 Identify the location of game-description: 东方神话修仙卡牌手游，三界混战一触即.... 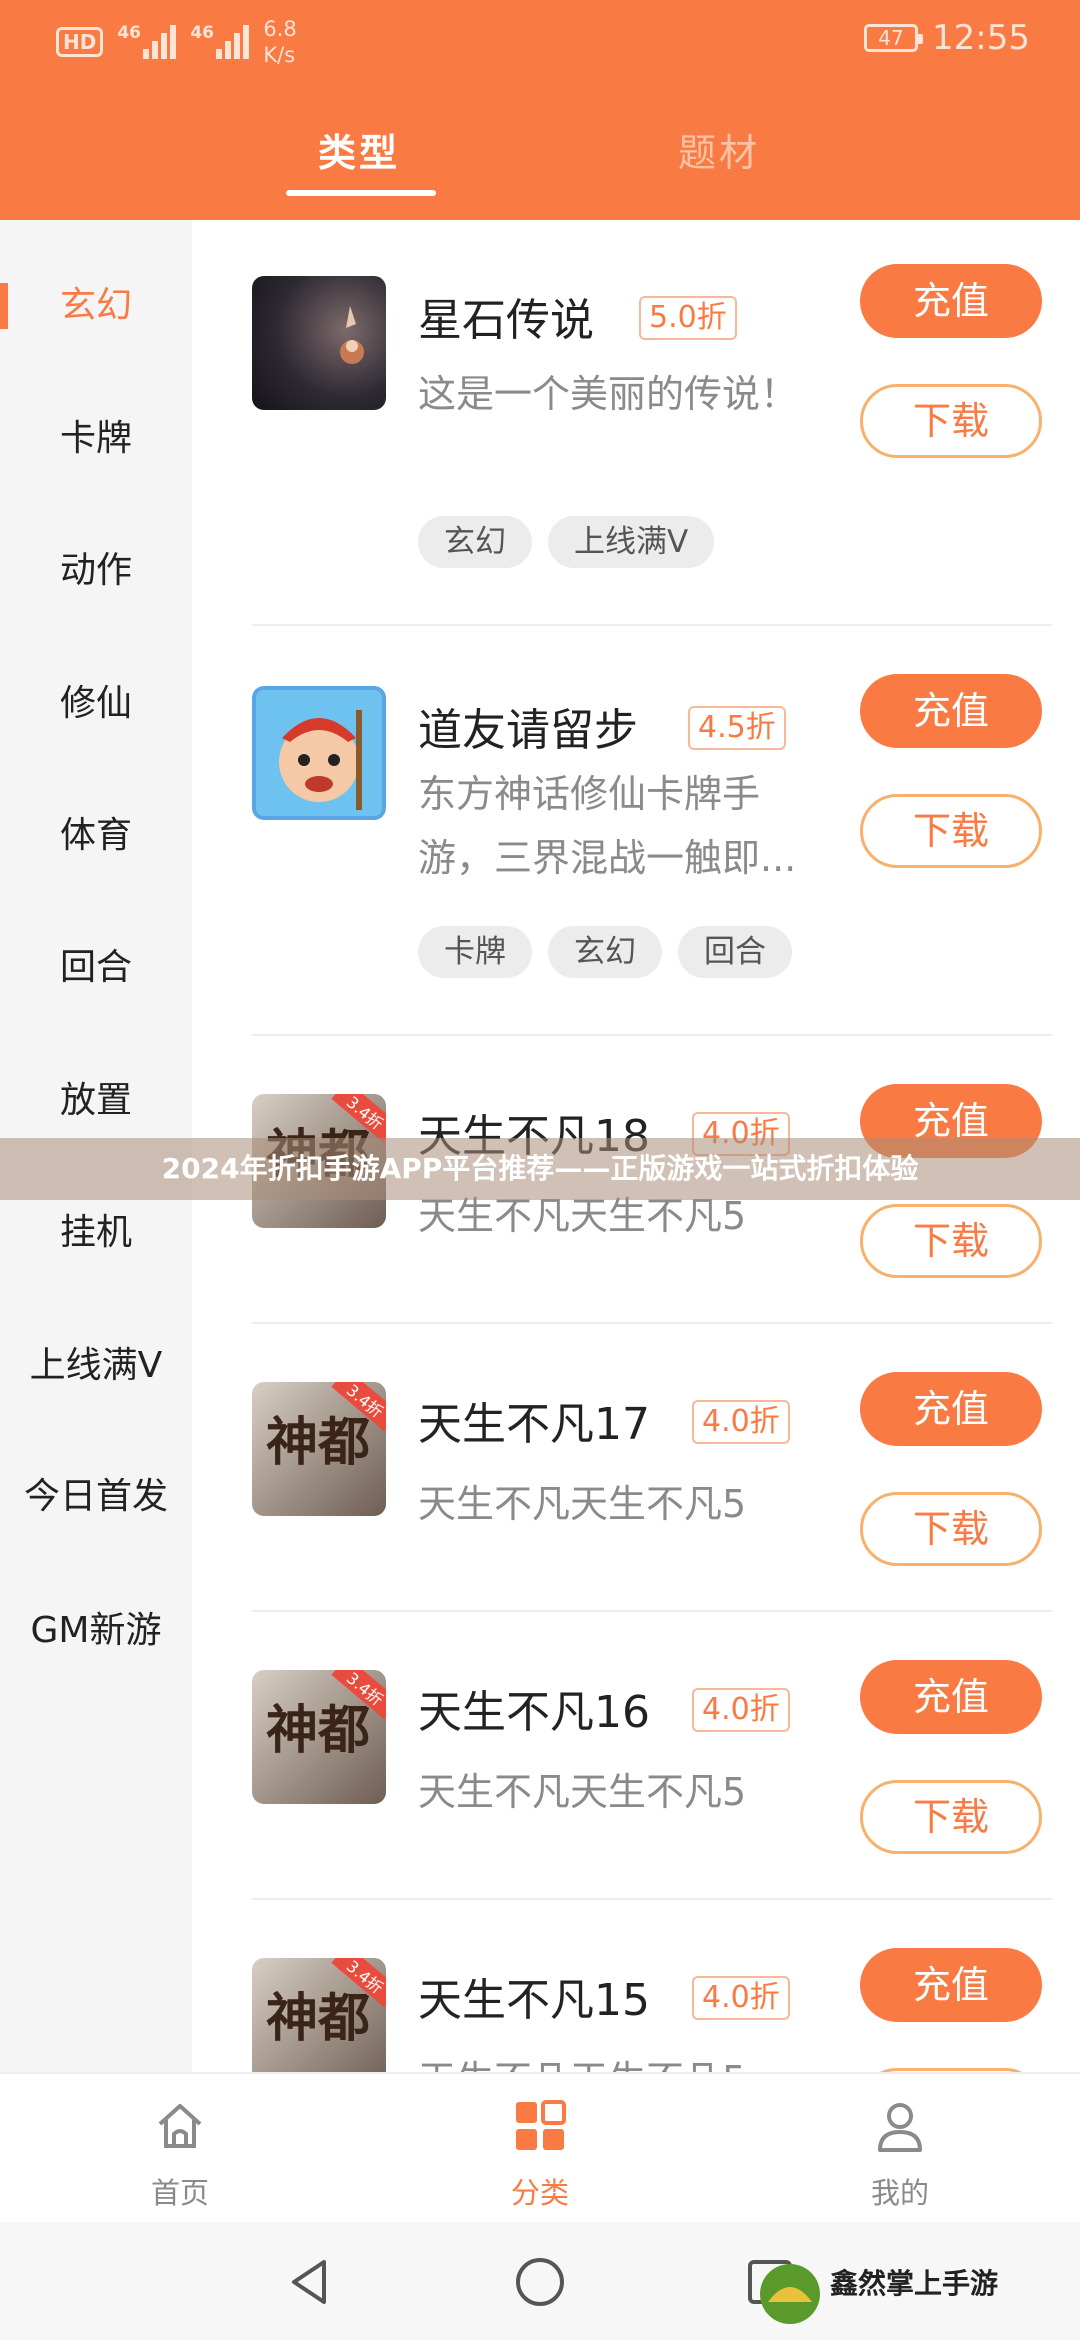
(607, 826).